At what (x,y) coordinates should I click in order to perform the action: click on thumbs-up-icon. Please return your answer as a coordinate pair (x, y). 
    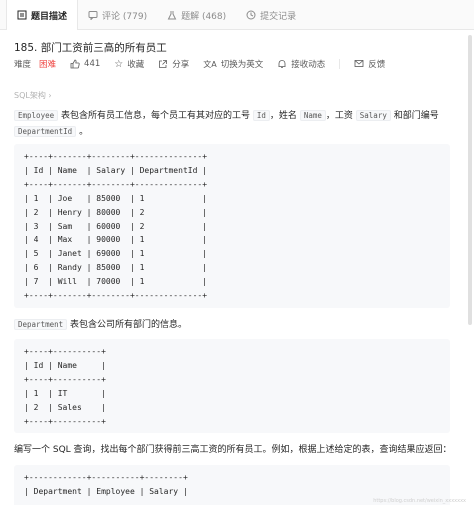
    Looking at the image, I should click on (75, 64).